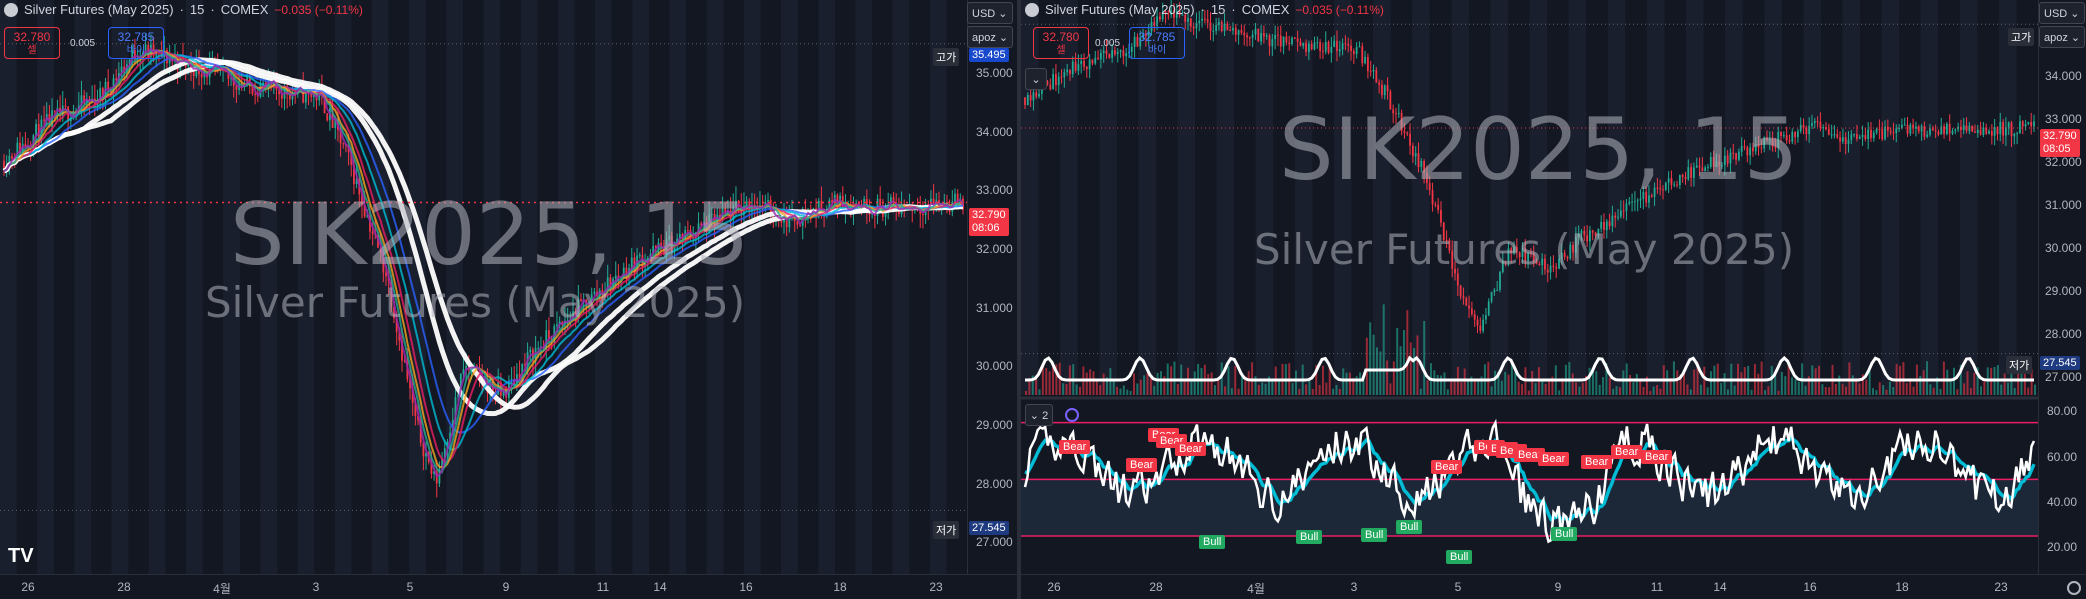  What do you see at coordinates (1157, 43) in the screenshot?
I see `right-buy-button: 32.785 바이` at bounding box center [1157, 43].